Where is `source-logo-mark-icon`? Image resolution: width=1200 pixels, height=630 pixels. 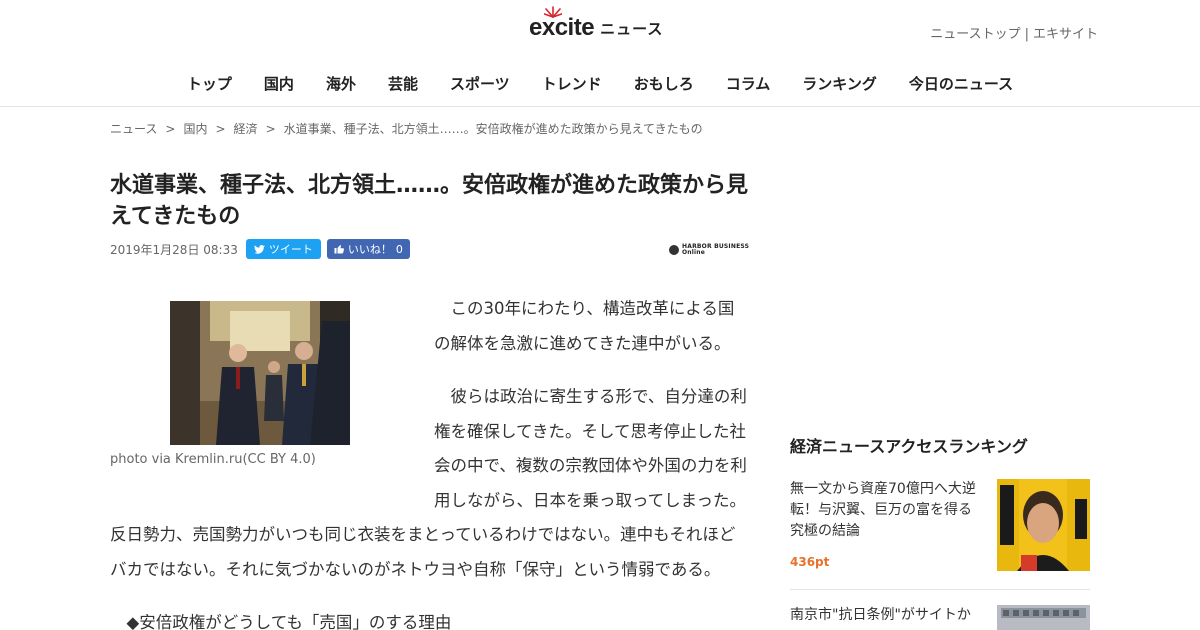
source-logo-mark-icon is located at coordinates (674, 249).